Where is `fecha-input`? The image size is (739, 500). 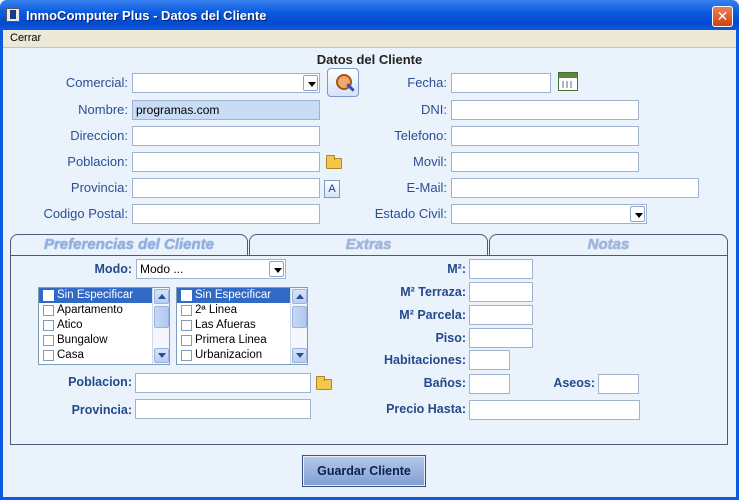 fecha-input is located at coordinates (501, 83).